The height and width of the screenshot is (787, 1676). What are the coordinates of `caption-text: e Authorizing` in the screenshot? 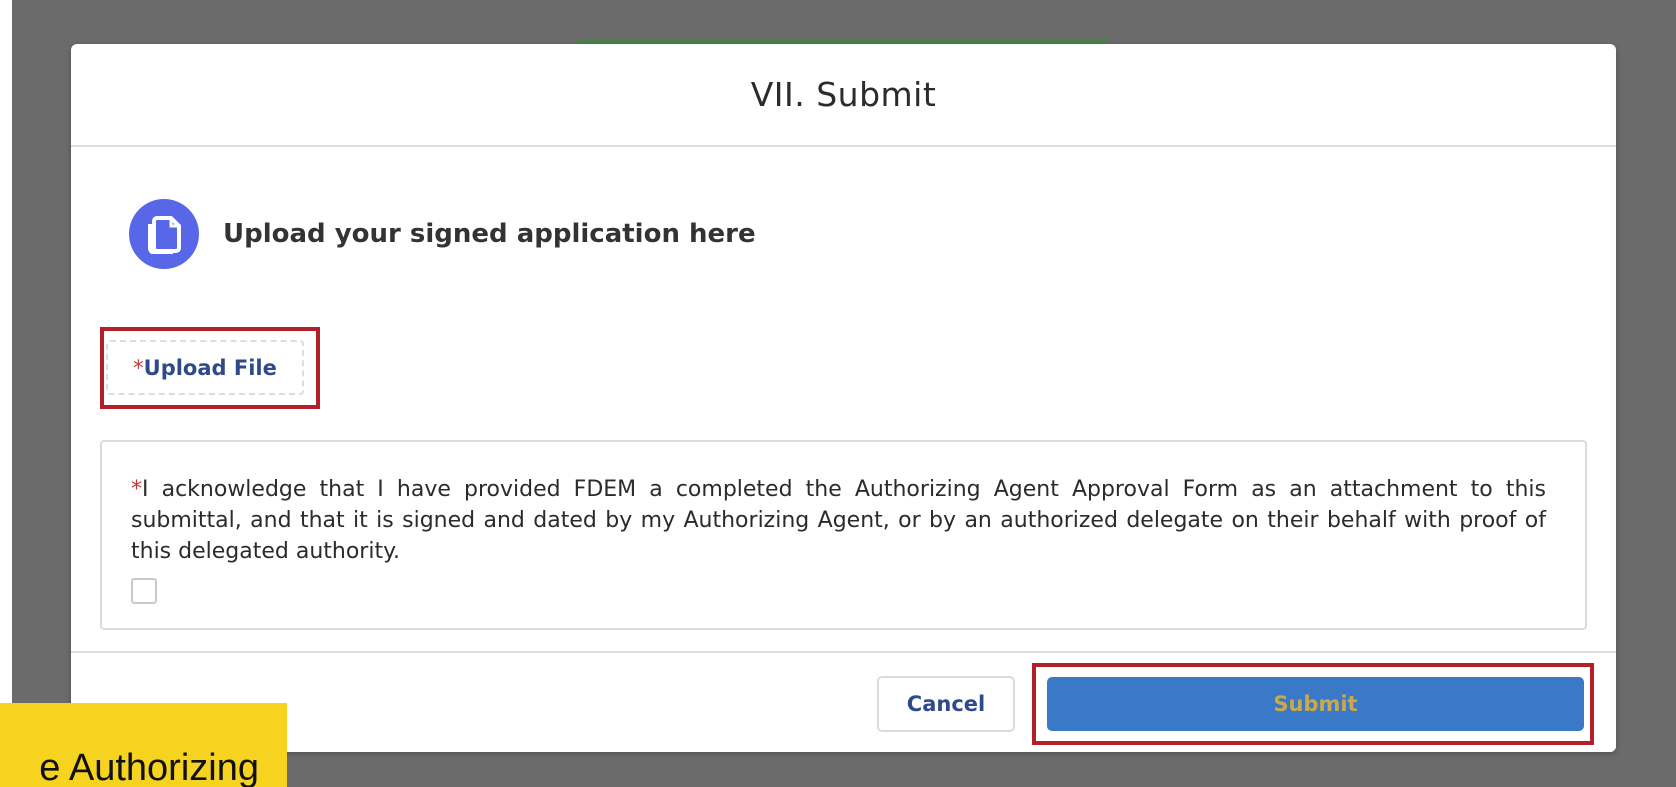 It's located at (149, 767).